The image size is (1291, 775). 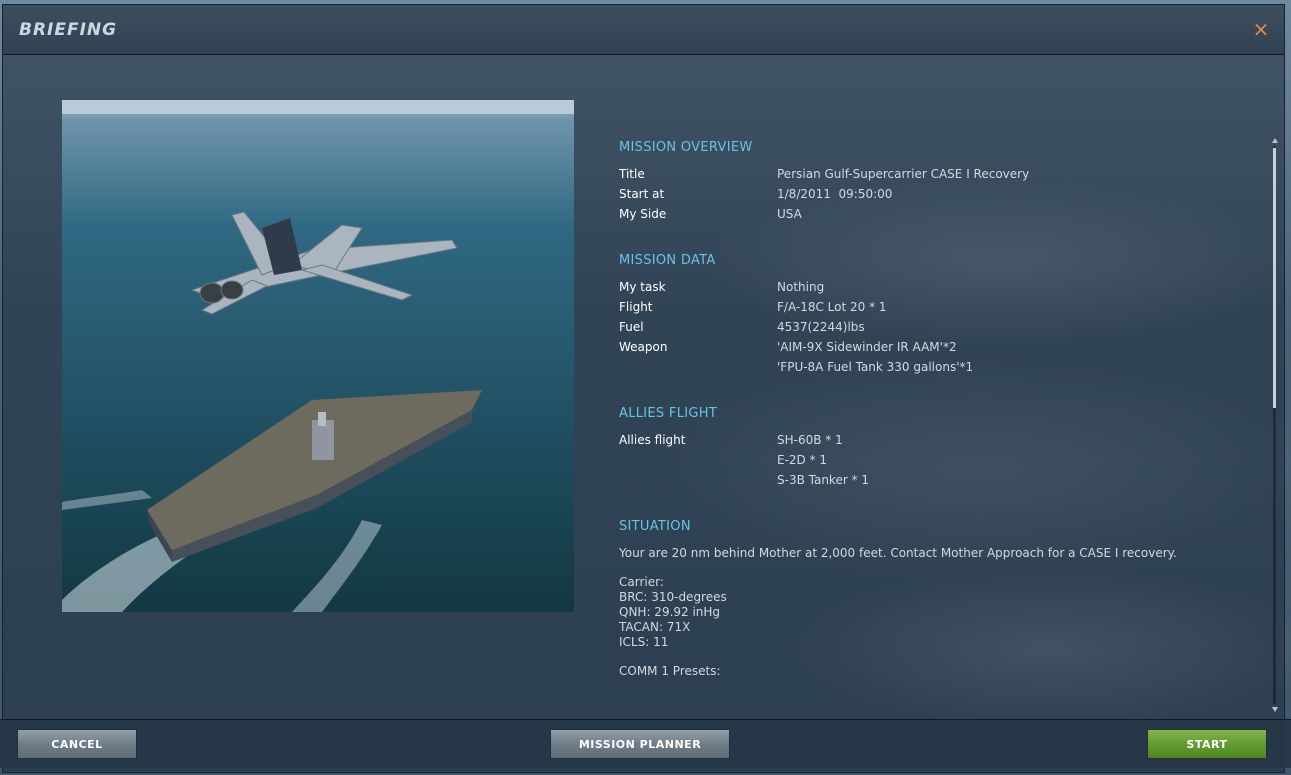 I want to click on overview-row-start: Start at 1/8/2011 09:50:00, so click(x=941, y=197).